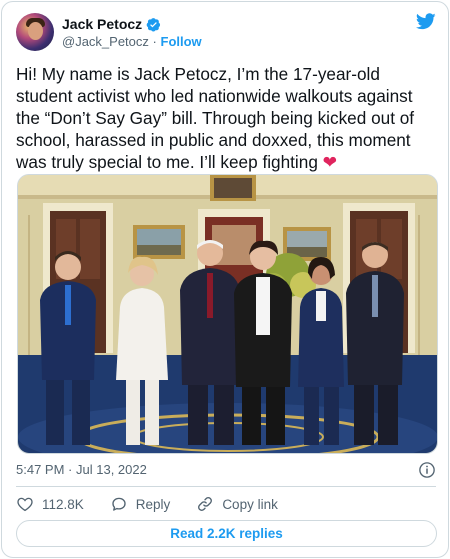 This screenshot has height=559, width=450. What do you see at coordinates (63, 504) in the screenshot?
I see `like-count: 112.8K` at bounding box center [63, 504].